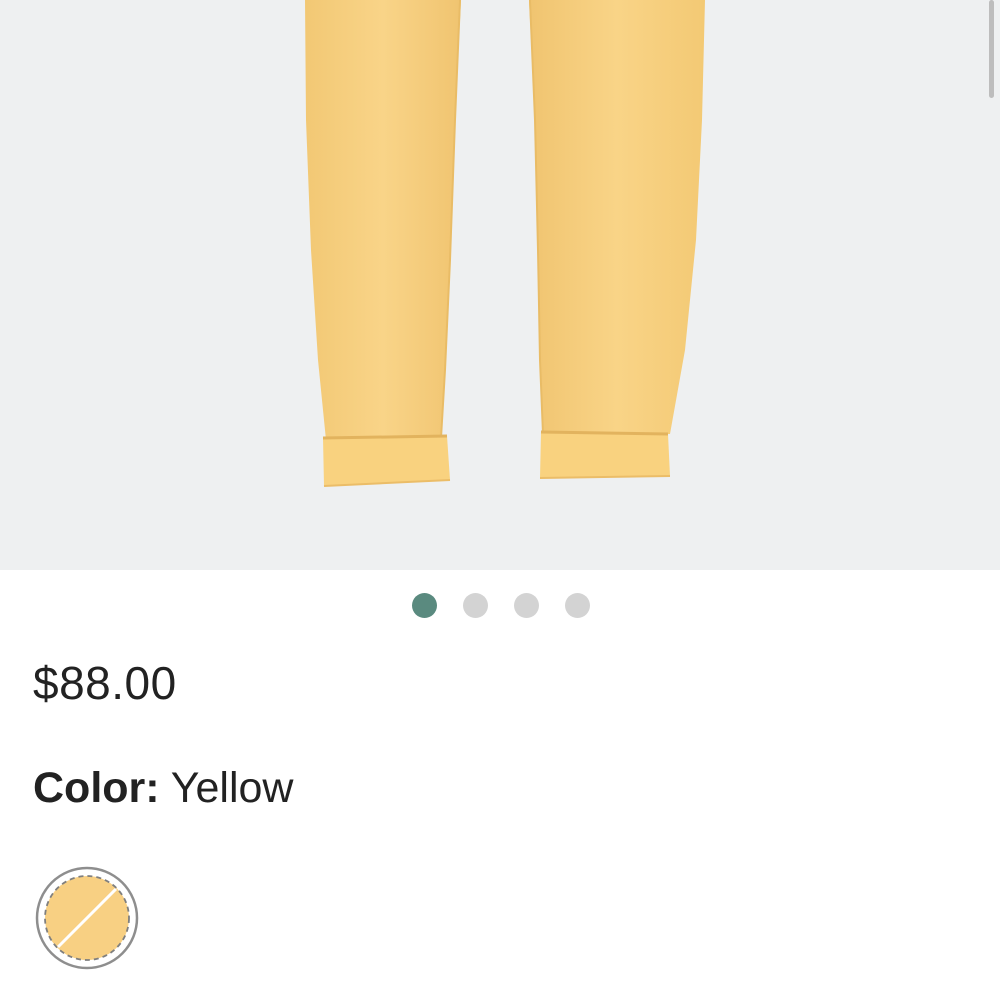  I want to click on color-value: Yellow, so click(232, 788).